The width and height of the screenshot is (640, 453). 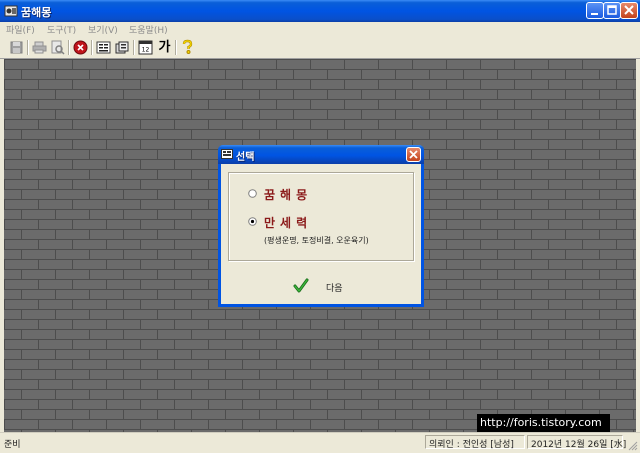 I want to click on dialog-close-button, so click(x=413, y=154).